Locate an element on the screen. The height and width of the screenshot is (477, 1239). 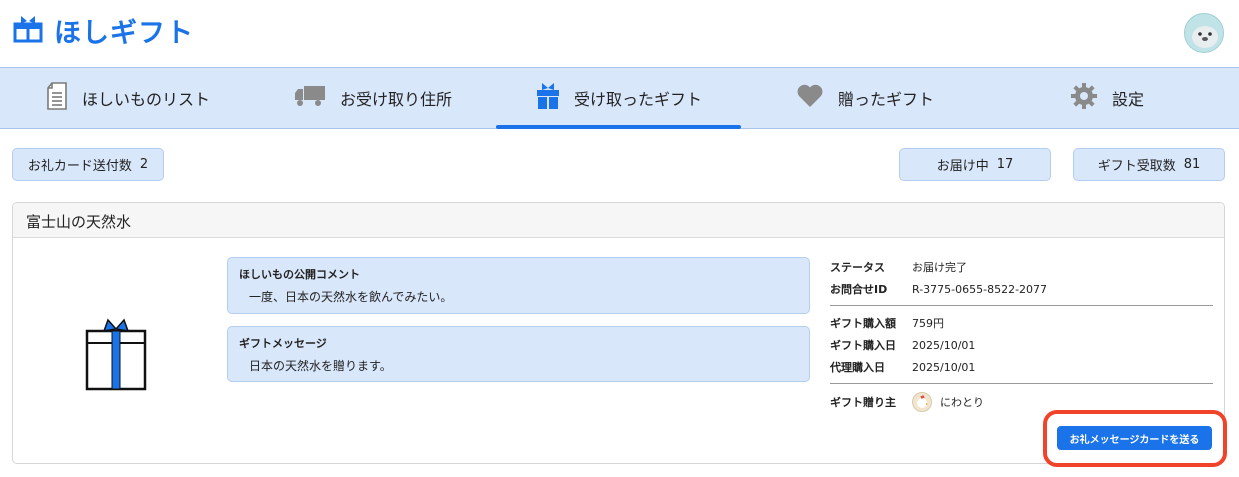
tab-address: お受け取り住所 is located at coordinates (373, 98).